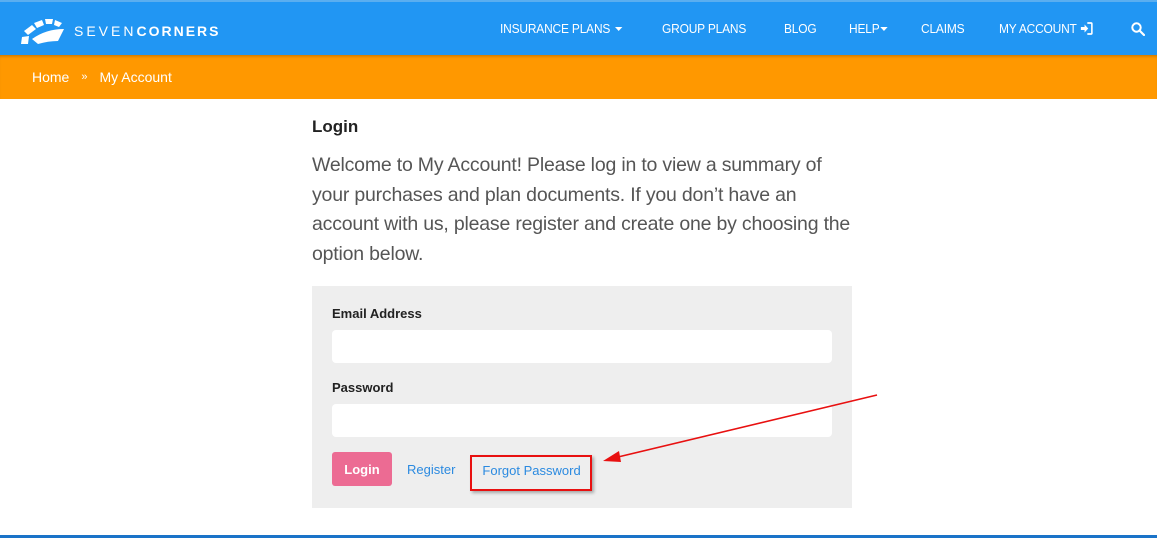  Describe the element at coordinates (363, 387) in the screenshot. I see `password-label: Password` at that location.